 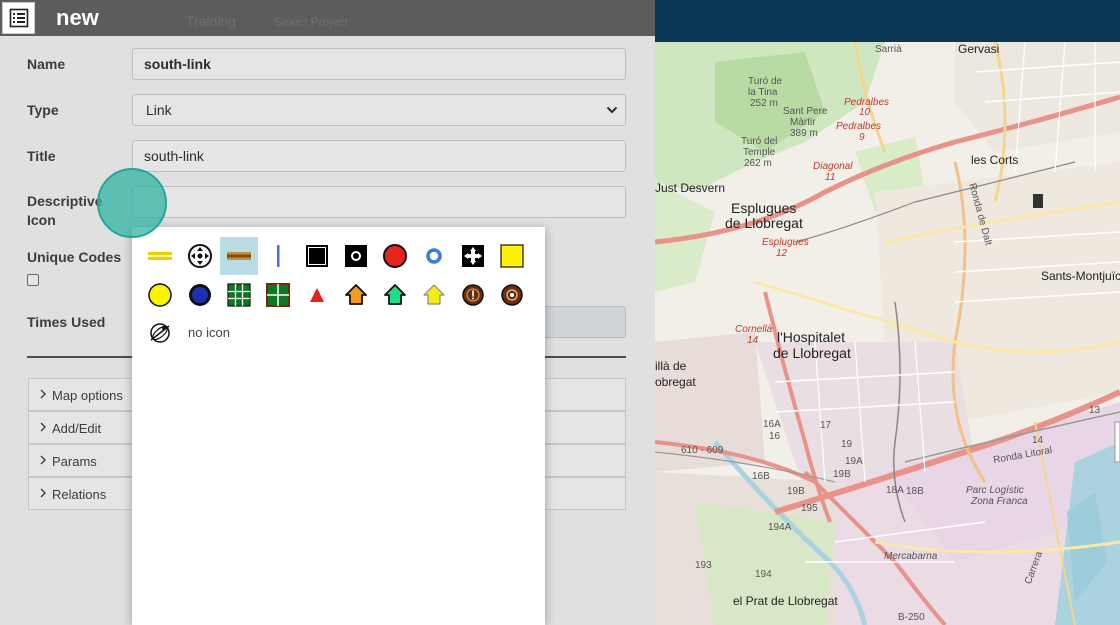 I want to click on list-icon, so click(x=18, y=18).